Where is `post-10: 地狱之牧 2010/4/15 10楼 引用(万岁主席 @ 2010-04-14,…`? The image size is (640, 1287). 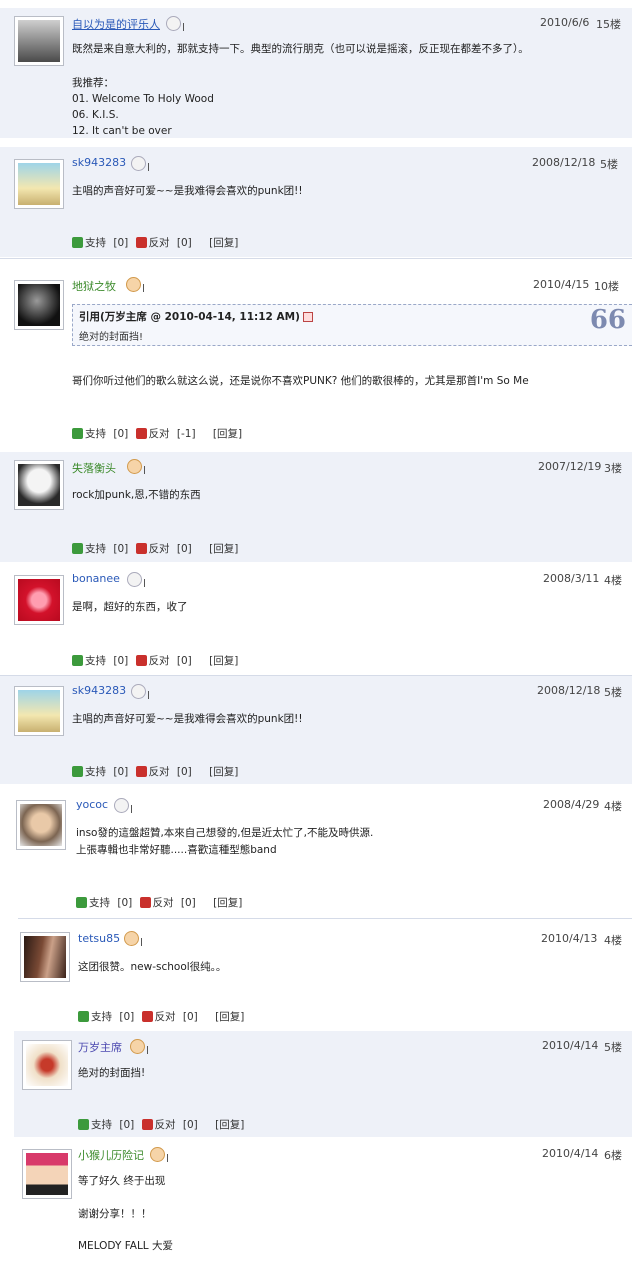 post-10: 地狱之牧 2010/4/15 10楼 引用(万岁主席 @ 2010-04-14,… is located at coordinates (316, 358).